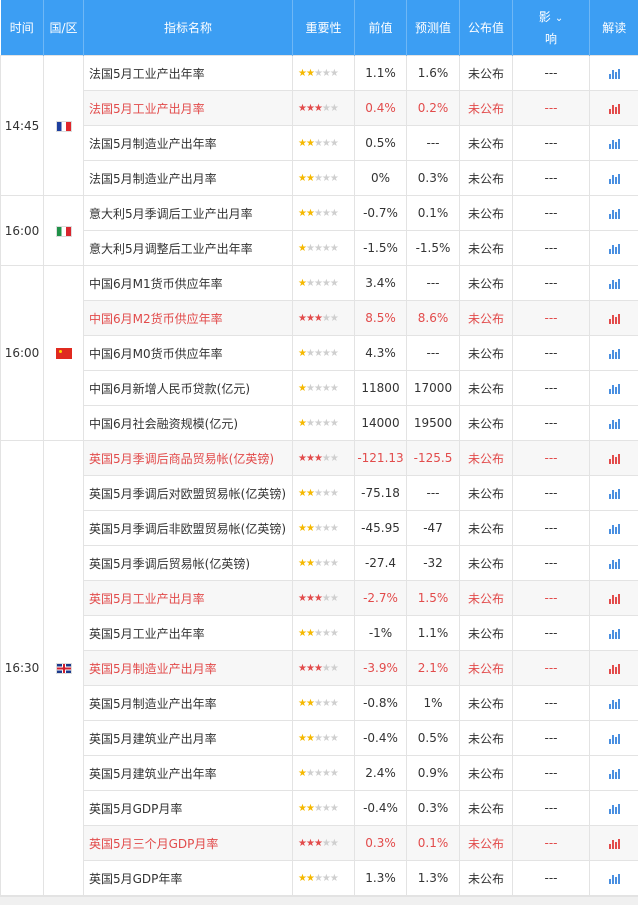 This screenshot has height=905, width=638. Describe the element at coordinates (319, 388) in the screenshot. I see `table-row: 中国6月新增人民币贷款(亿元)★★★★★1180017000未公布---` at that location.